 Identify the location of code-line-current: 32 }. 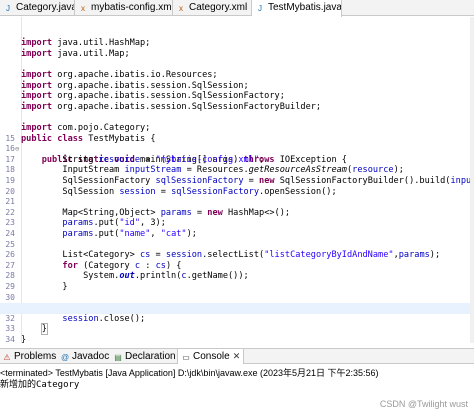
(237, 319).